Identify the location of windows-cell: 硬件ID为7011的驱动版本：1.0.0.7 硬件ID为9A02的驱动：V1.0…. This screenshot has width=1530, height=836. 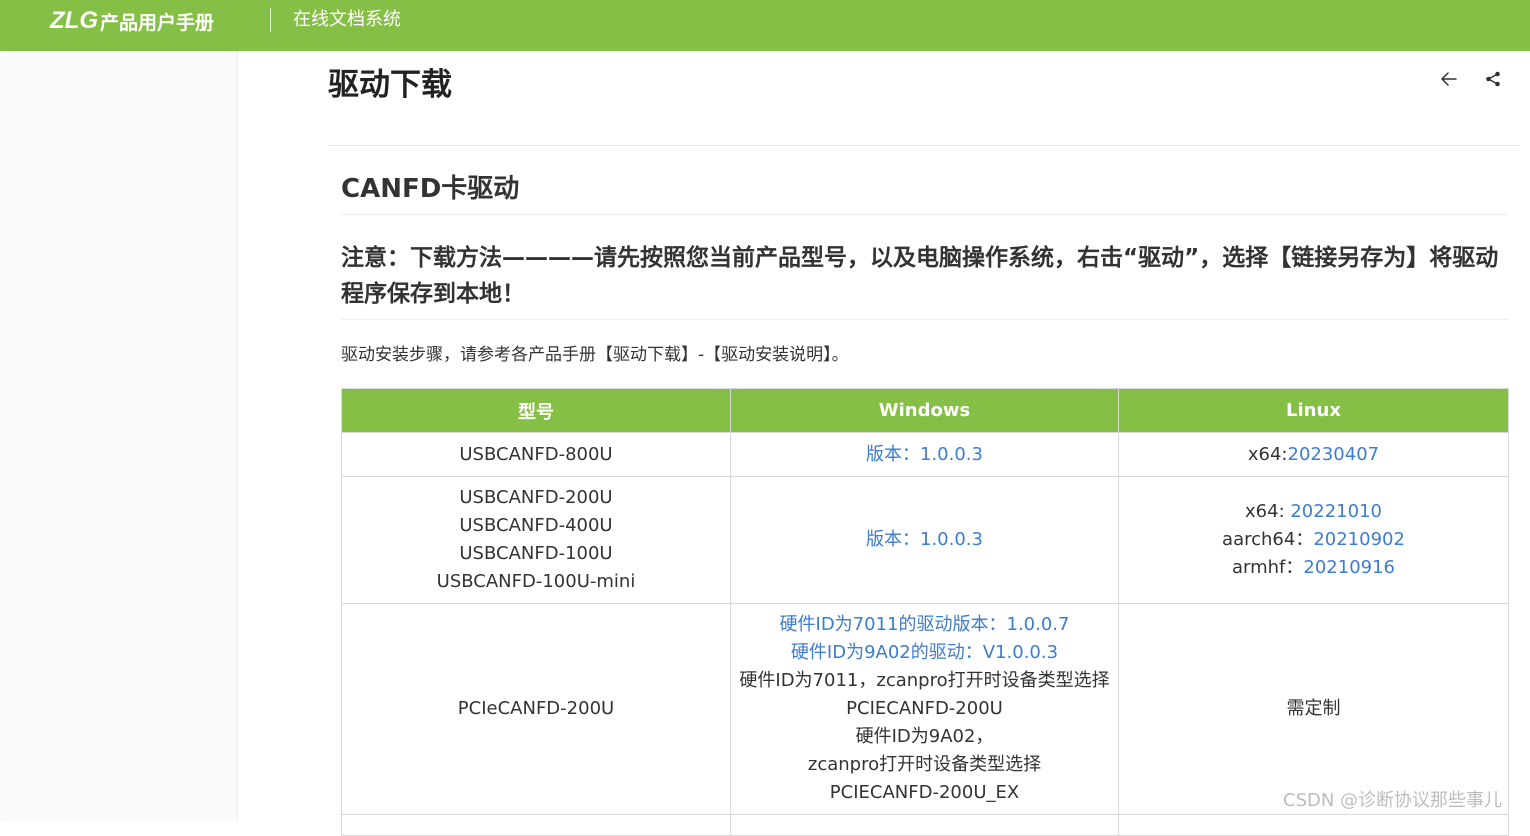
(924, 709).